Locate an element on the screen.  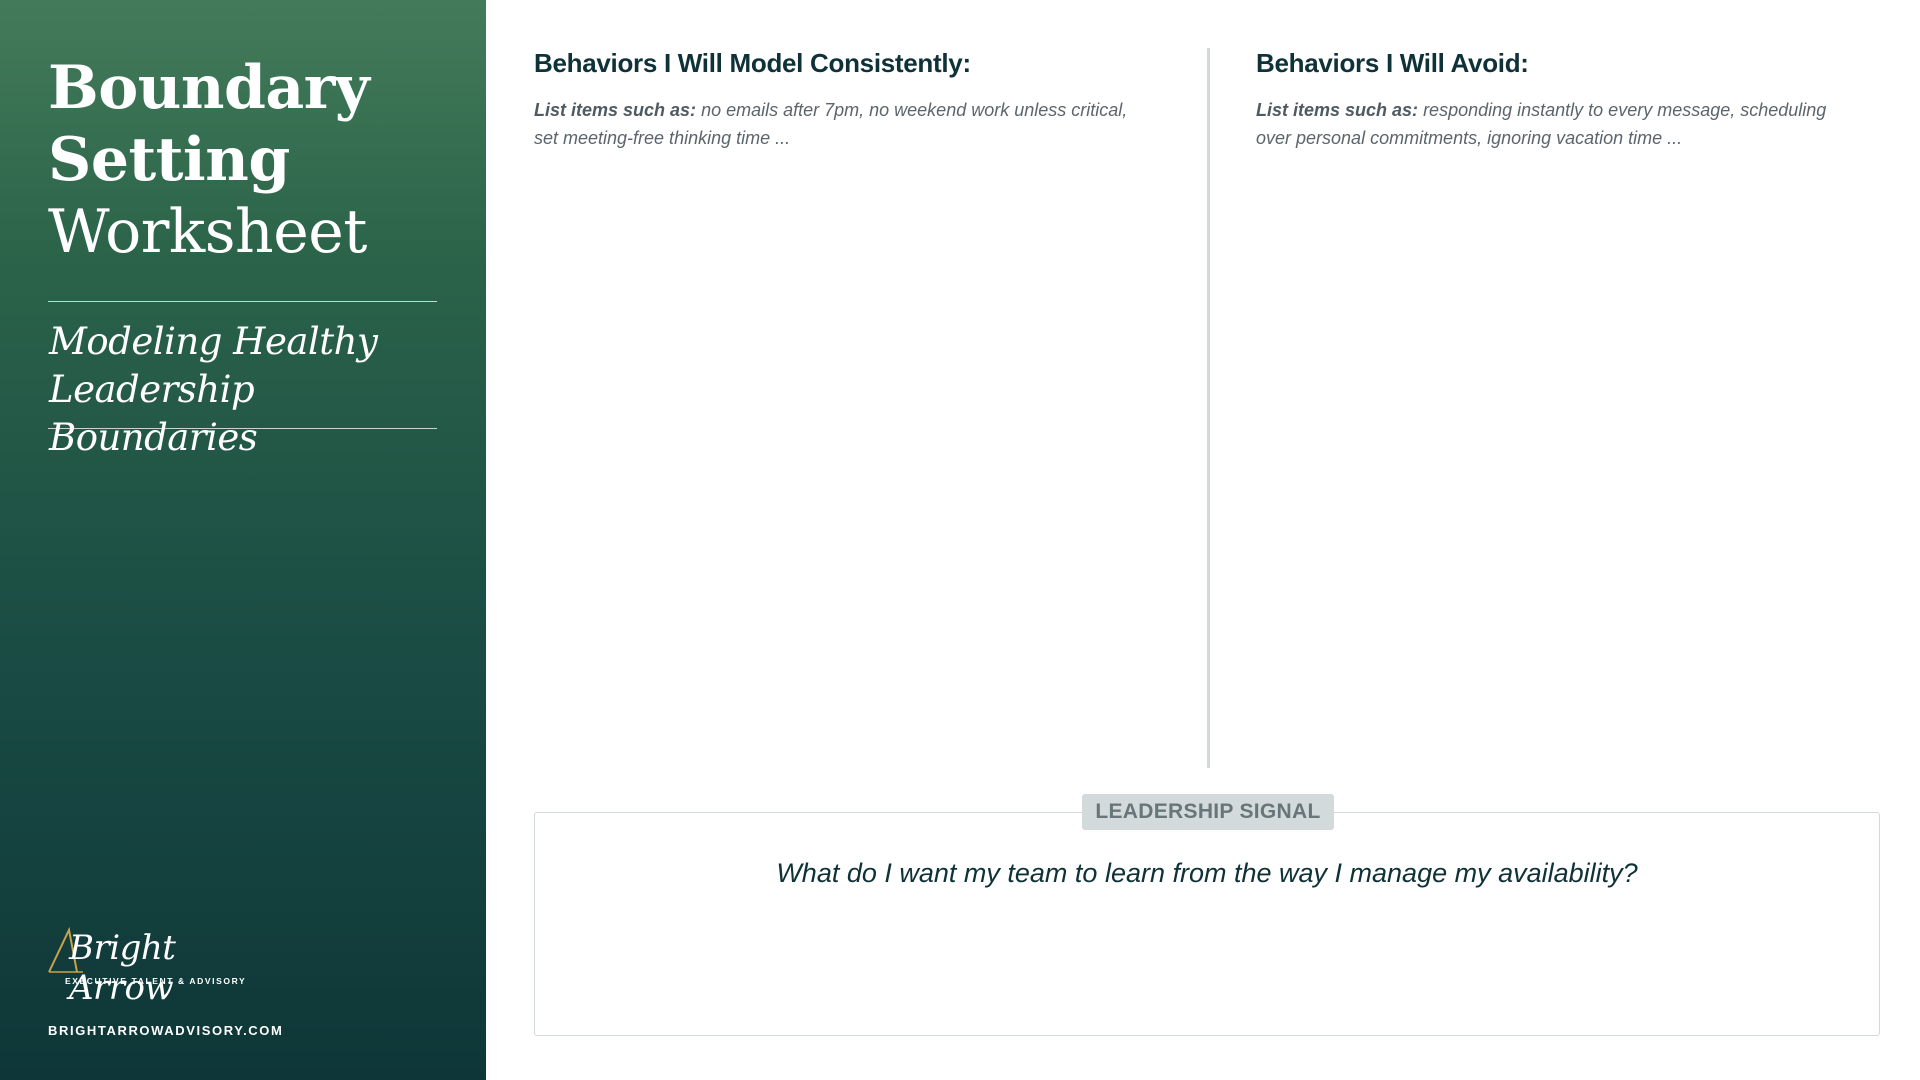
bright-arrow-logo: Bright Arrow EXECUTIVE TALENT & ADVISORY is located at coordinates (152, 967).